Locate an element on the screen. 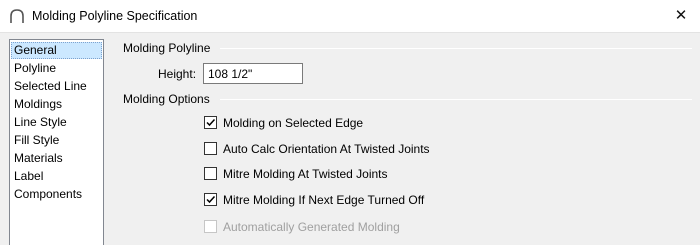  sidebar-item-materials: Materials is located at coordinates (56, 158).